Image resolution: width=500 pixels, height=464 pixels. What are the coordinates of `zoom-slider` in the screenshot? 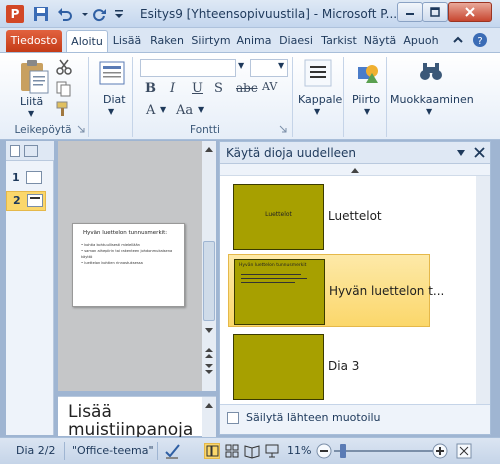 It's located at (384, 451).